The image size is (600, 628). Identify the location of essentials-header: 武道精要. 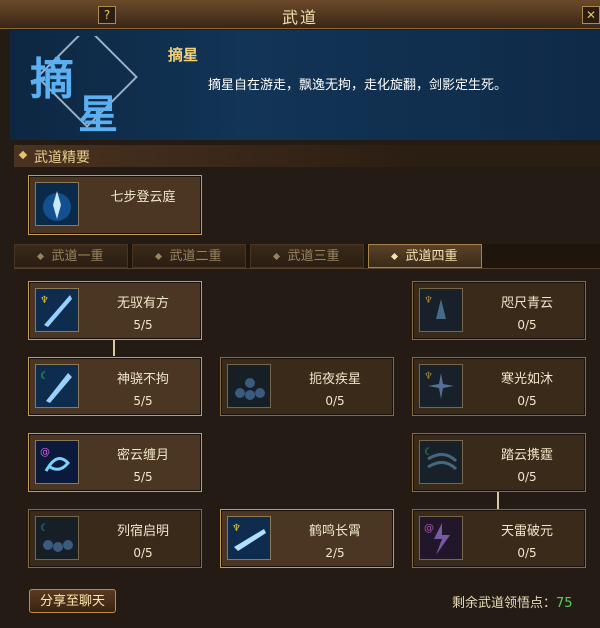
(307, 156).